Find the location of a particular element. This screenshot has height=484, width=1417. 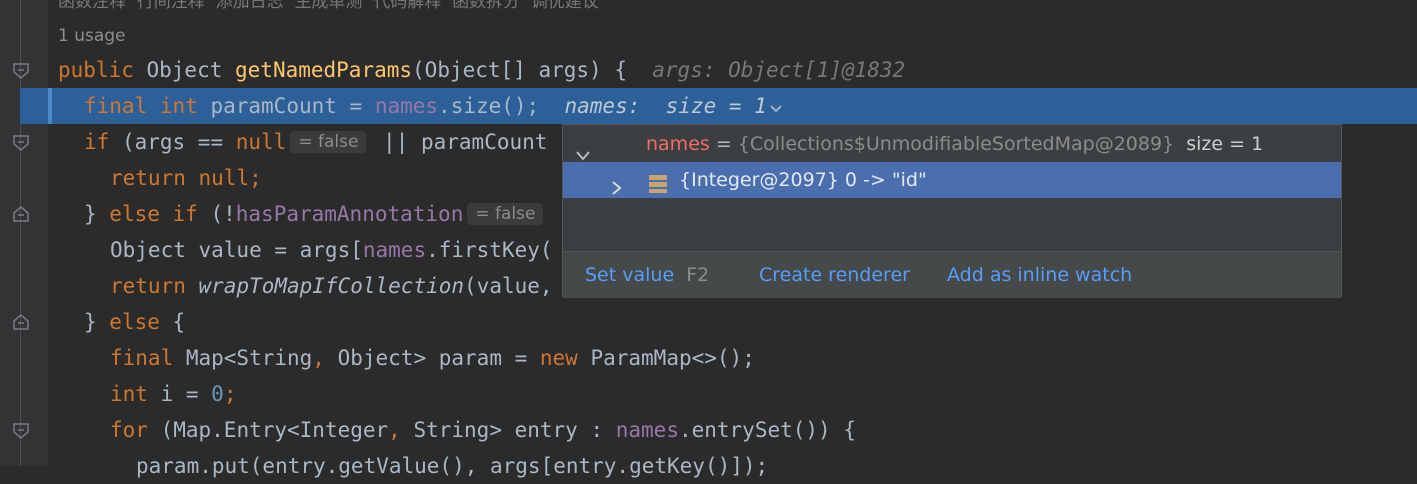

entry-icon is located at coordinates (658, 188).